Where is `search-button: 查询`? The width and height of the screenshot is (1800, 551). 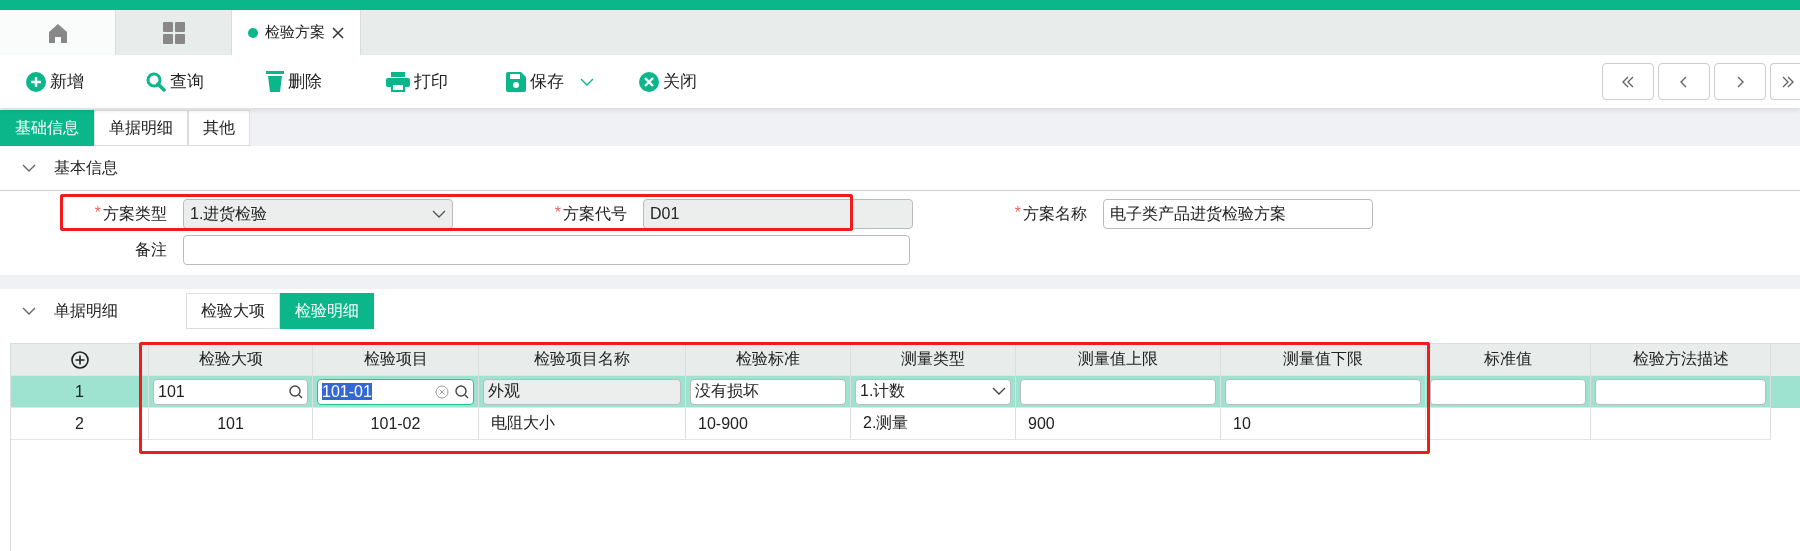
search-button: 查询 is located at coordinates (206, 81).